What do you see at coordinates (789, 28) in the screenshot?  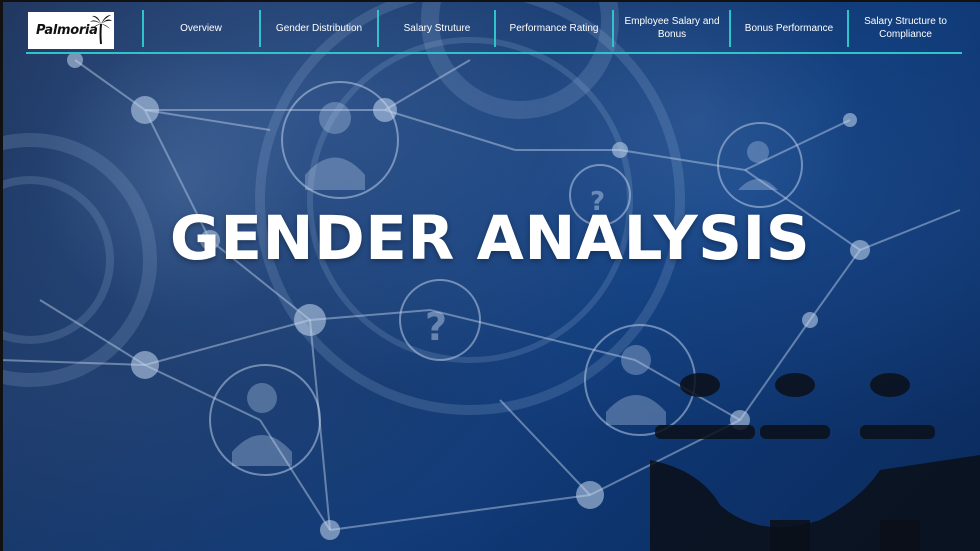 I see `nav-bonus-performance-button: Bonus Performance` at bounding box center [789, 28].